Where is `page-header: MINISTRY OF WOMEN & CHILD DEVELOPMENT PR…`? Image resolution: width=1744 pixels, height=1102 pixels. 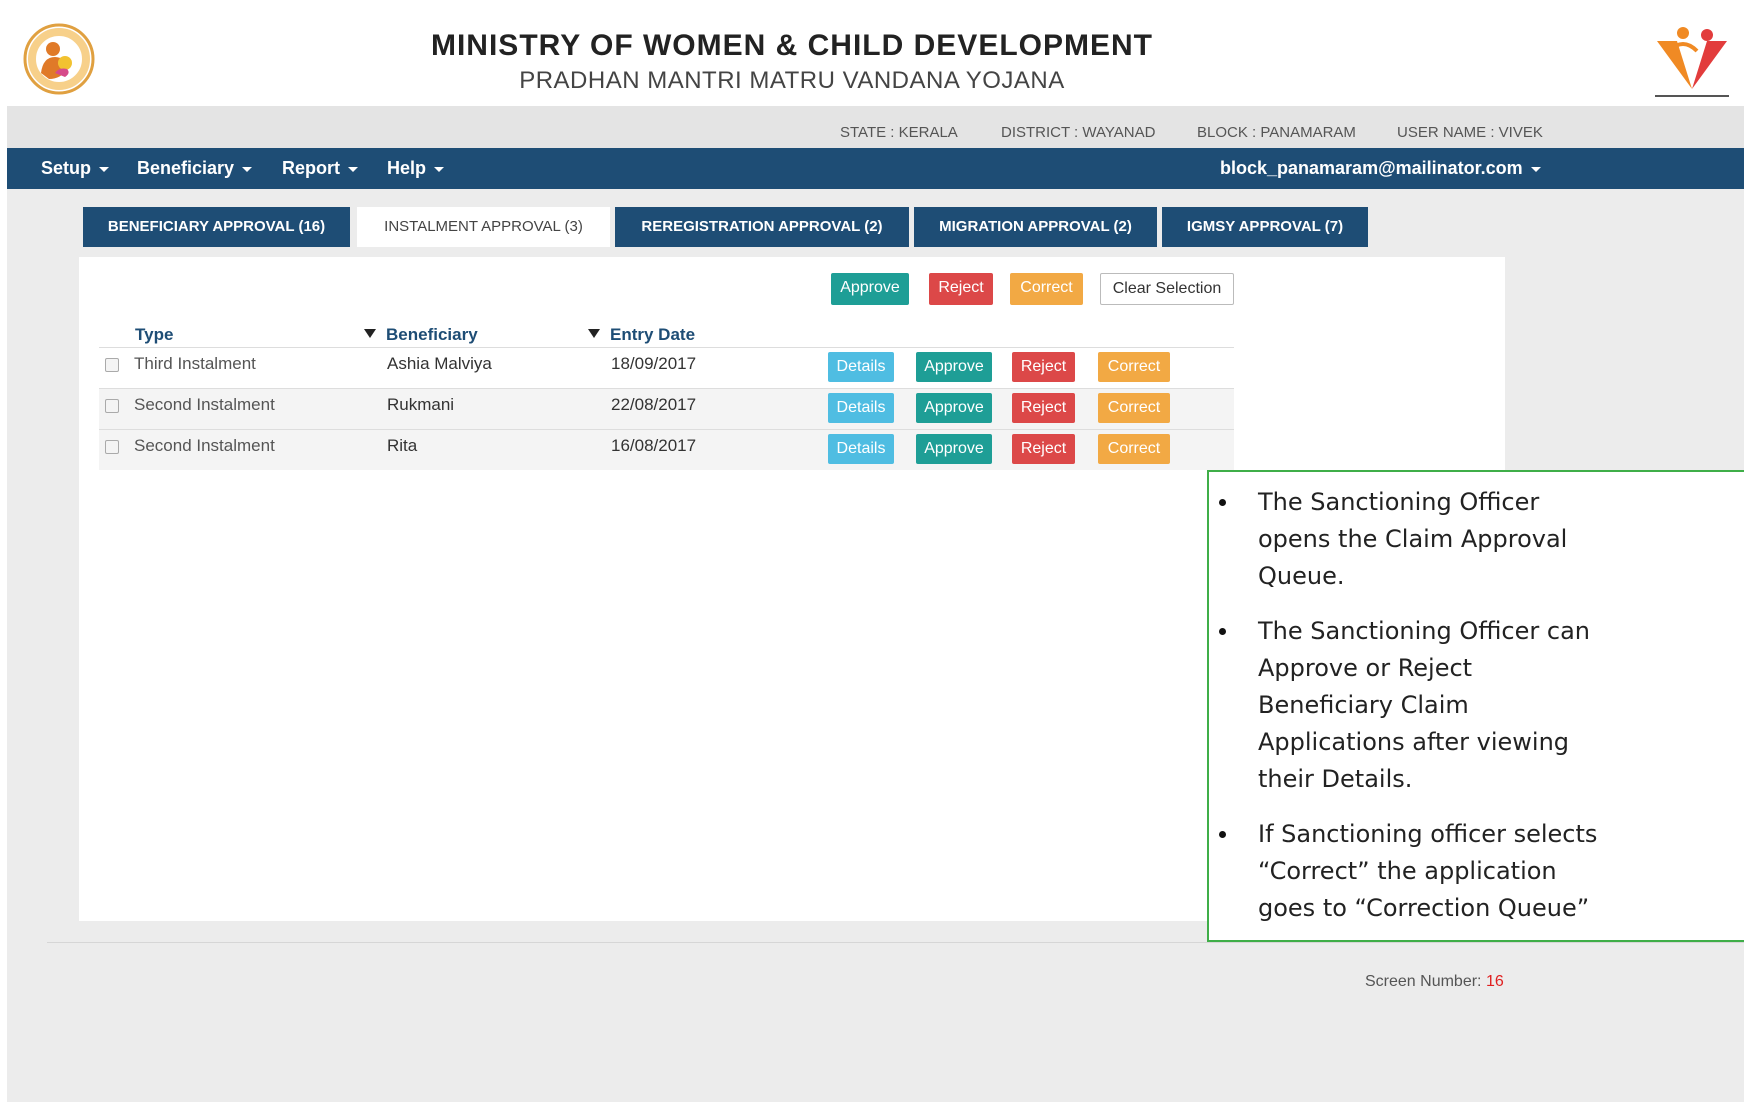 page-header: MINISTRY OF WOMEN & CHILD DEVELOPMENT PR… is located at coordinates (875, 55).